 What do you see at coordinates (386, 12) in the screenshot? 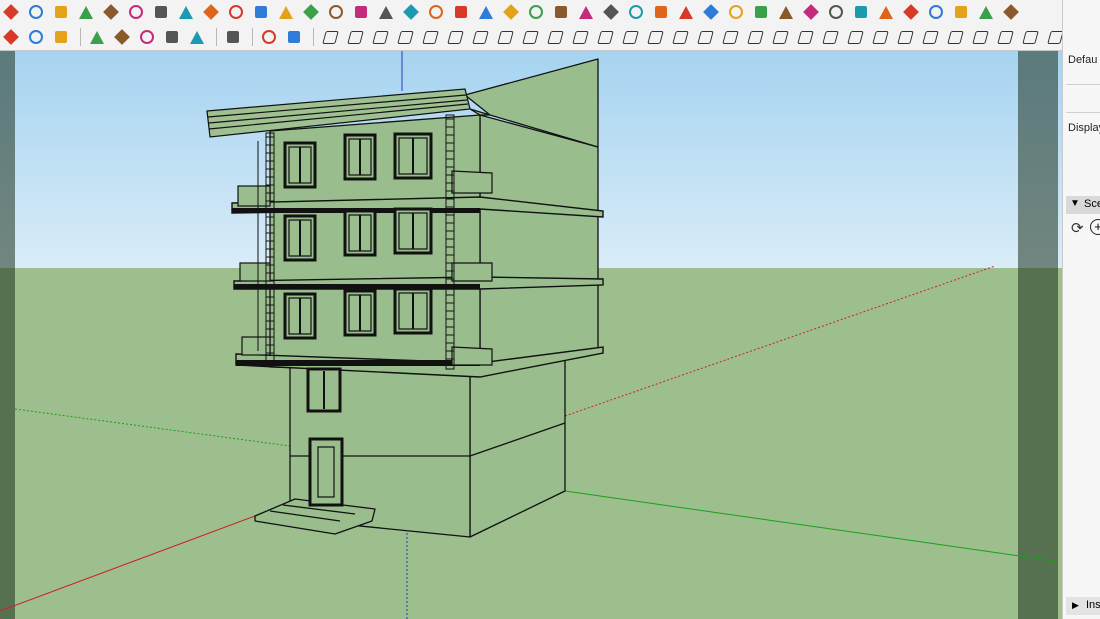
I see `pan-icon` at bounding box center [386, 12].